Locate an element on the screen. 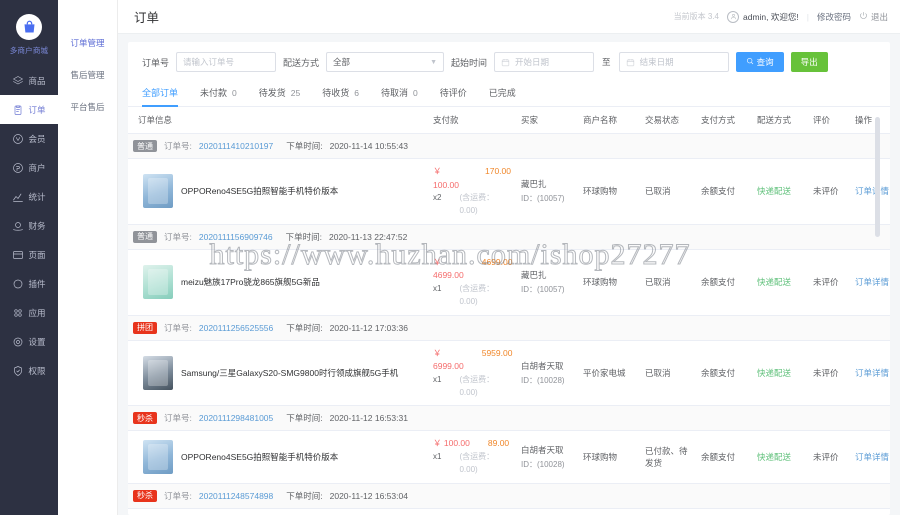 The width and height of the screenshot is (900, 515). search-button: 查询 is located at coordinates (759, 62).